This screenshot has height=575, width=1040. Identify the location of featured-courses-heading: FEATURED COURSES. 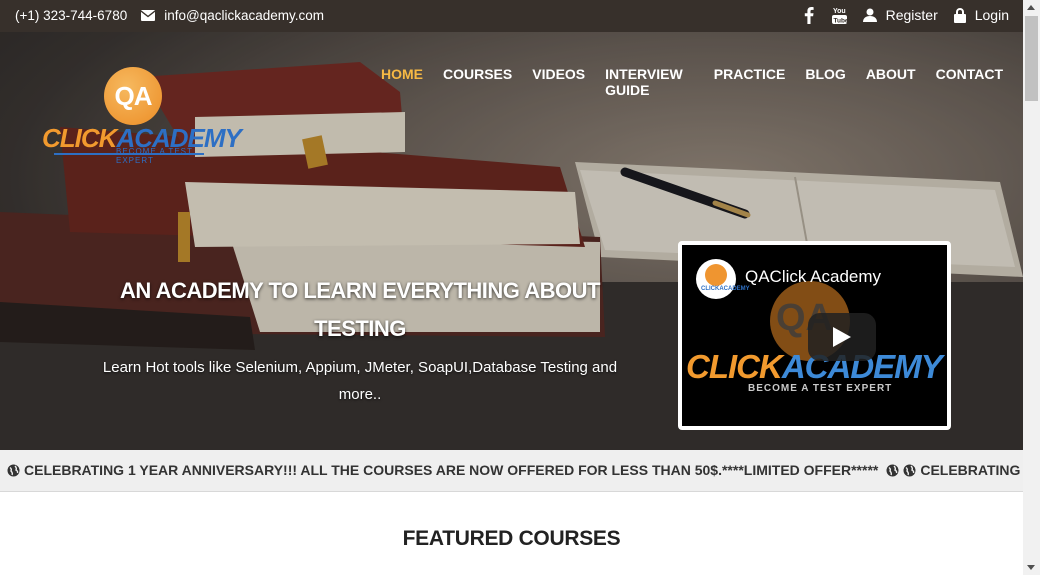
(511, 538).